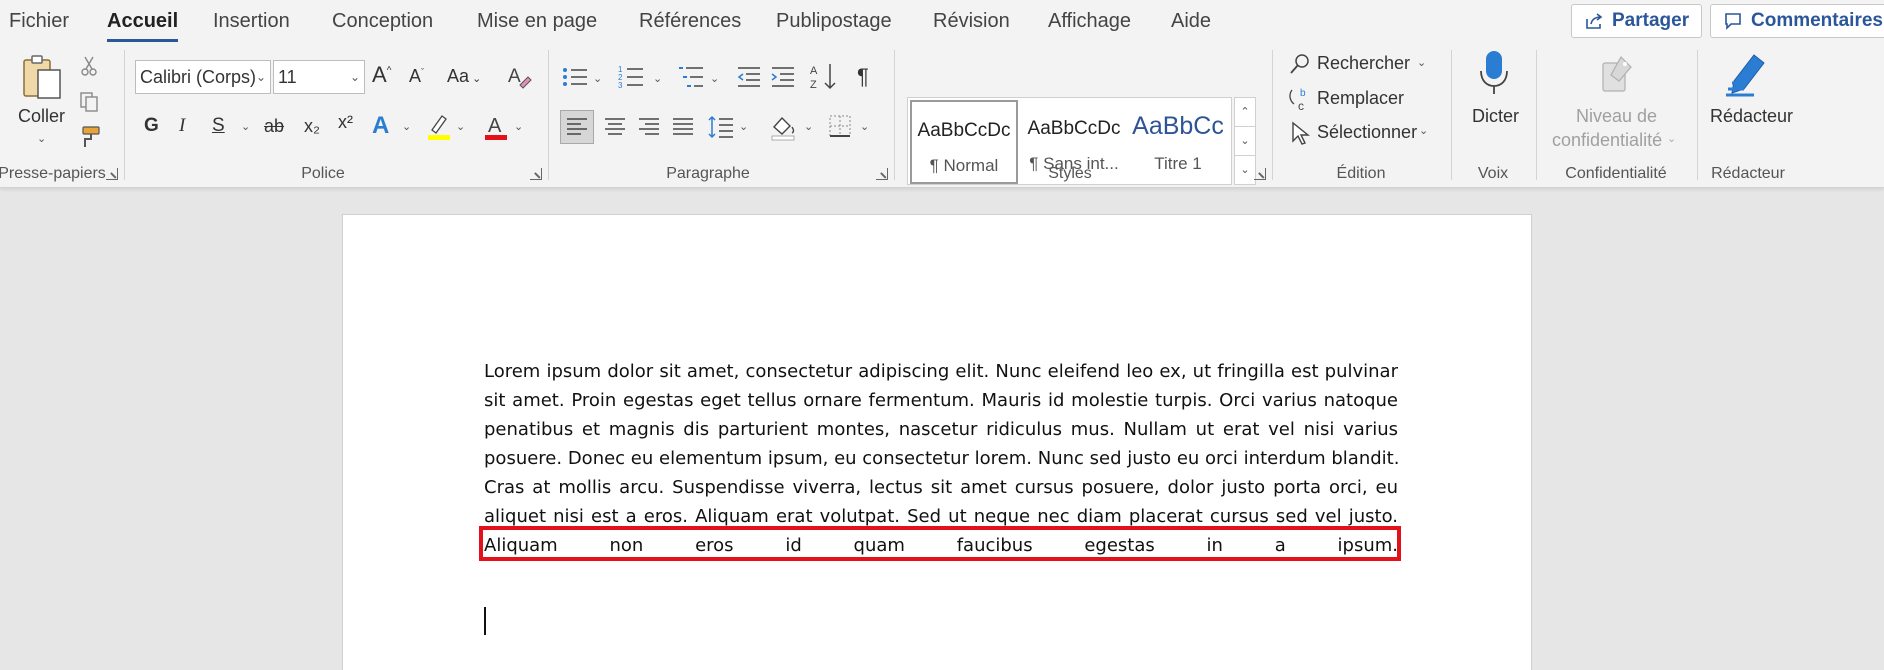 This screenshot has height=670, width=1884. Describe the element at coordinates (406, 126) in the screenshot. I see `text-effects-chevron-icon: ⌄` at that location.